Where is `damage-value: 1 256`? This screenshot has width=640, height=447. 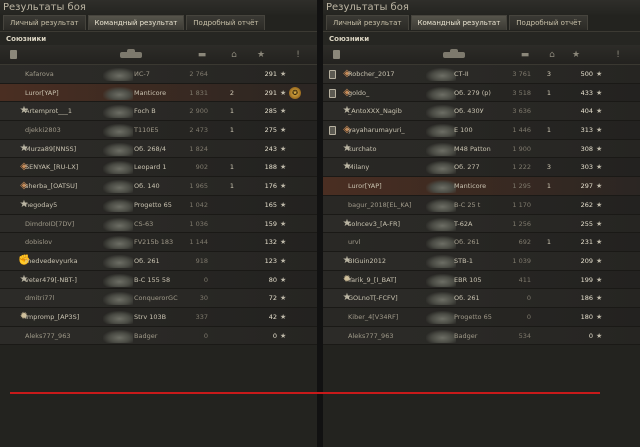 damage-value: 1 256 is located at coordinates (521, 223).